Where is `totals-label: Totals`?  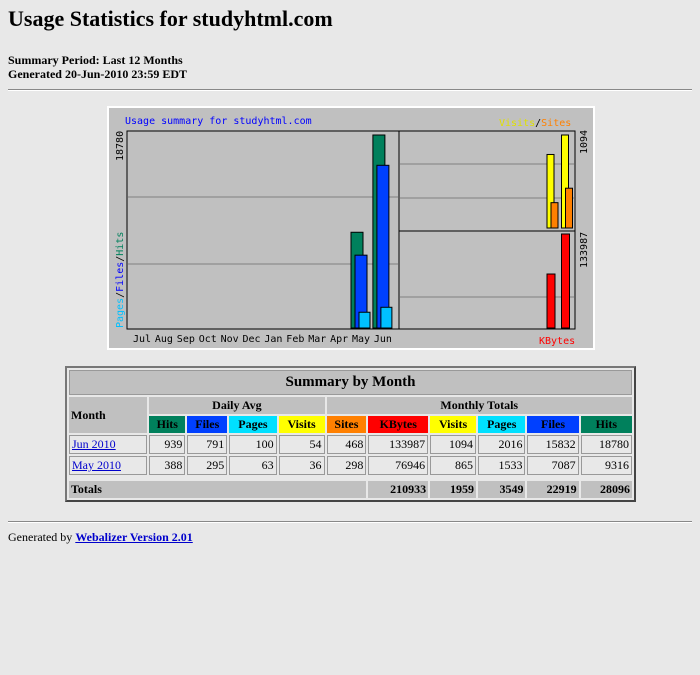 totals-label: Totals is located at coordinates (218, 489).